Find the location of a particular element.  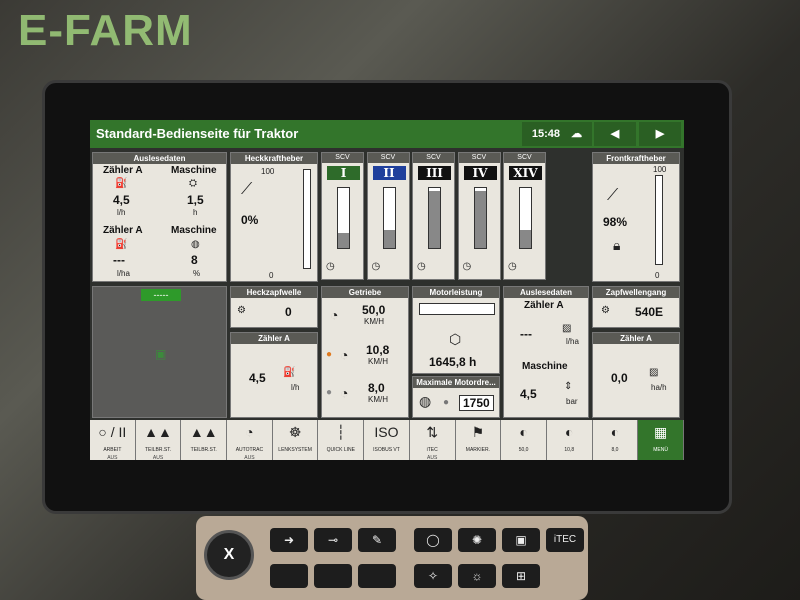

right-machine-value: 4,5 is located at coordinates (528, 394).